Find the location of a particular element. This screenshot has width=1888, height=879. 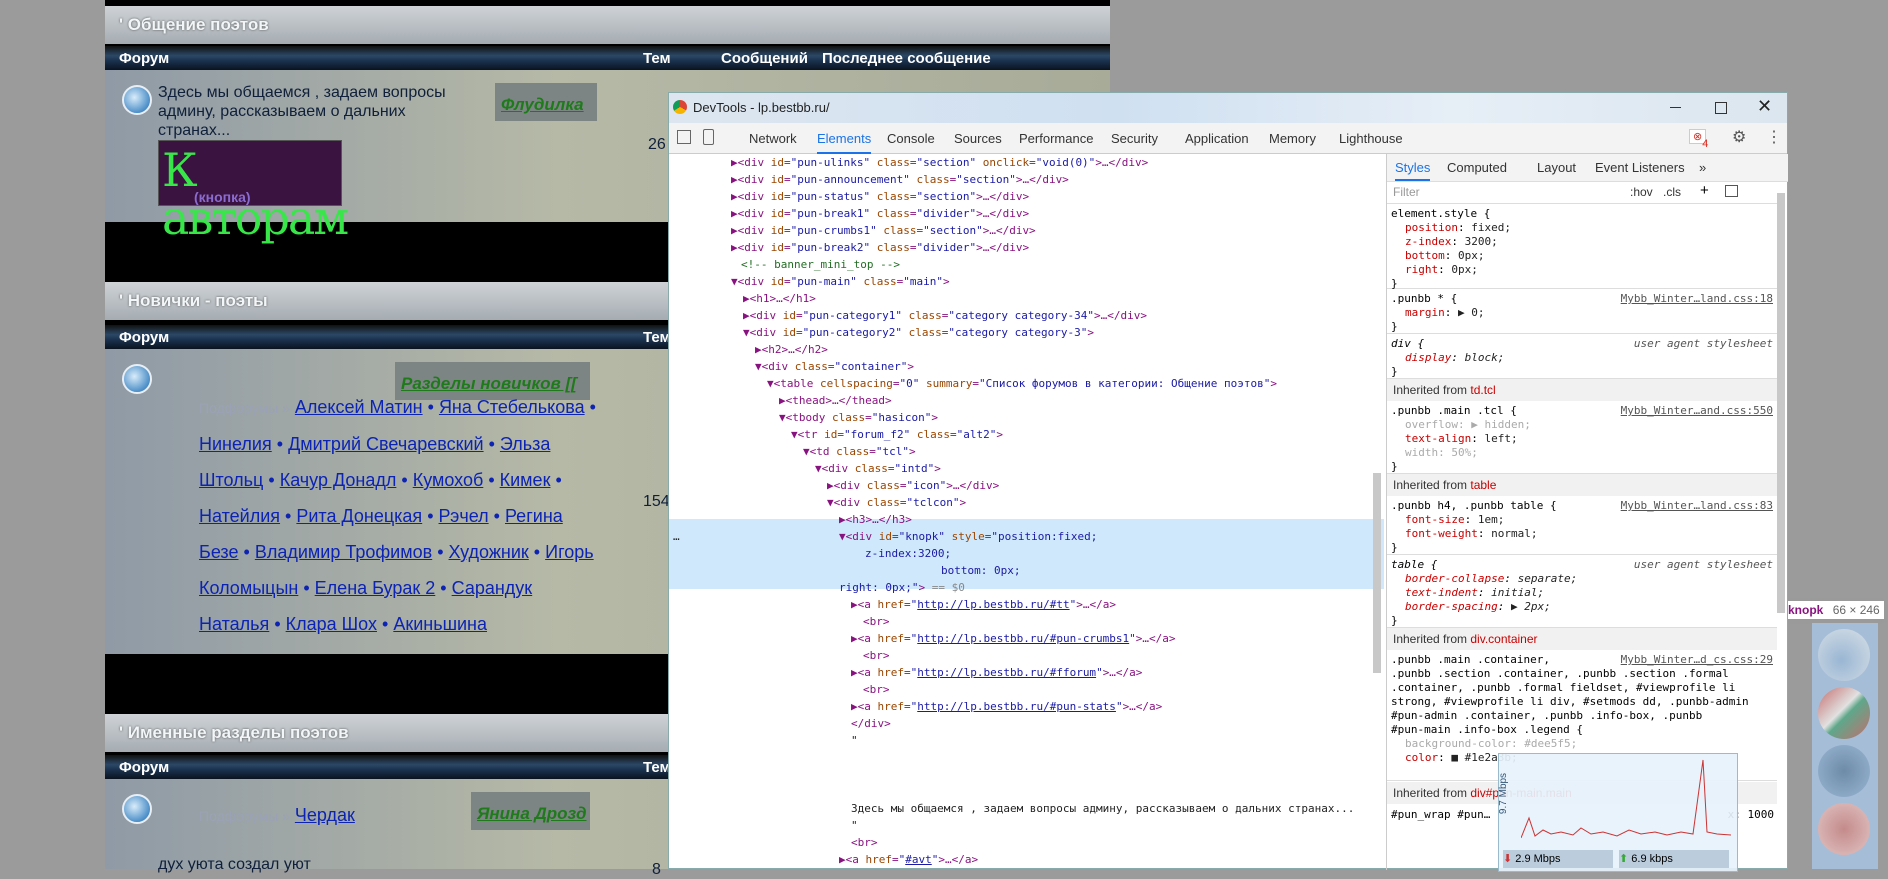

subforum-link: Чердак is located at coordinates (325, 815).